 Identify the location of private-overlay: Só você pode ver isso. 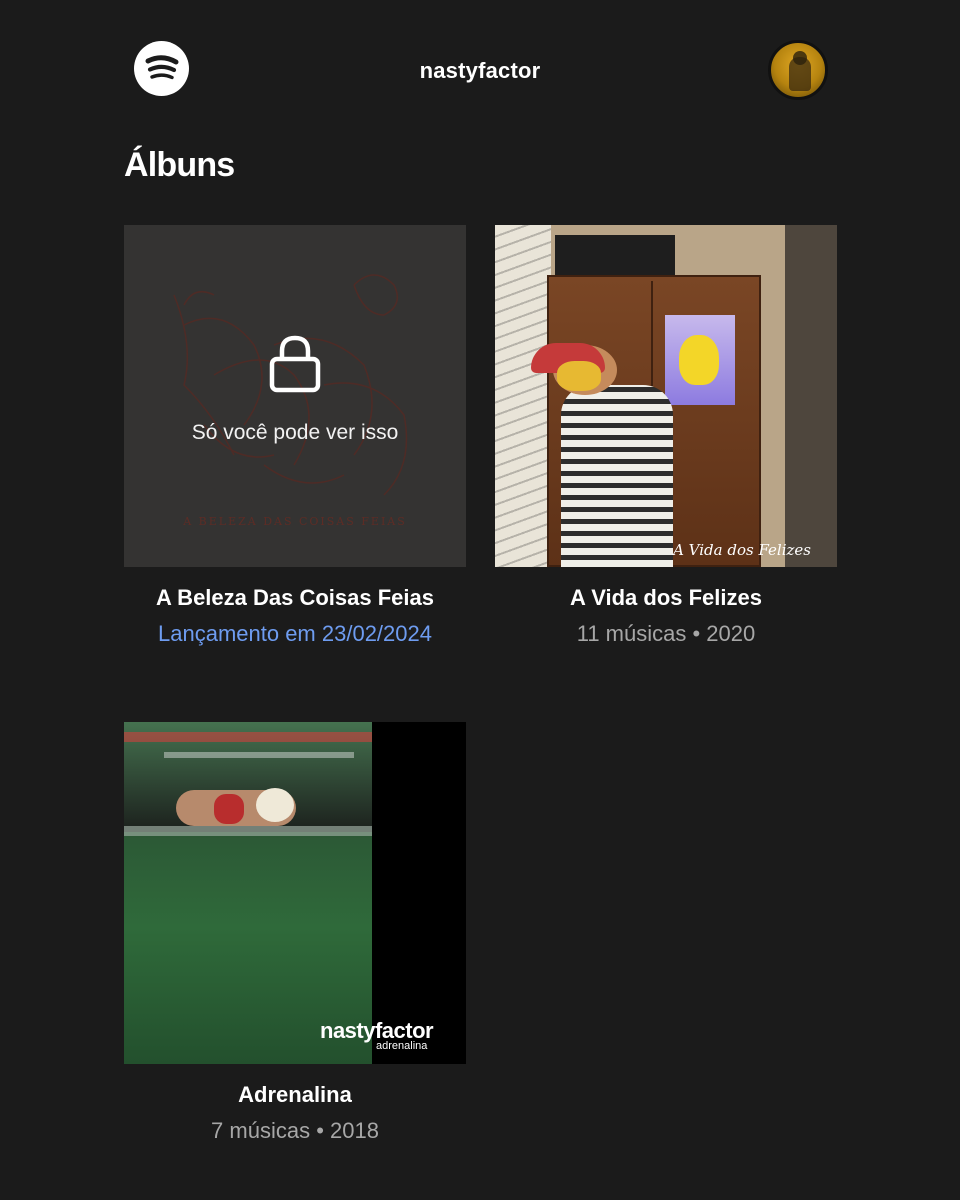
(295, 396).